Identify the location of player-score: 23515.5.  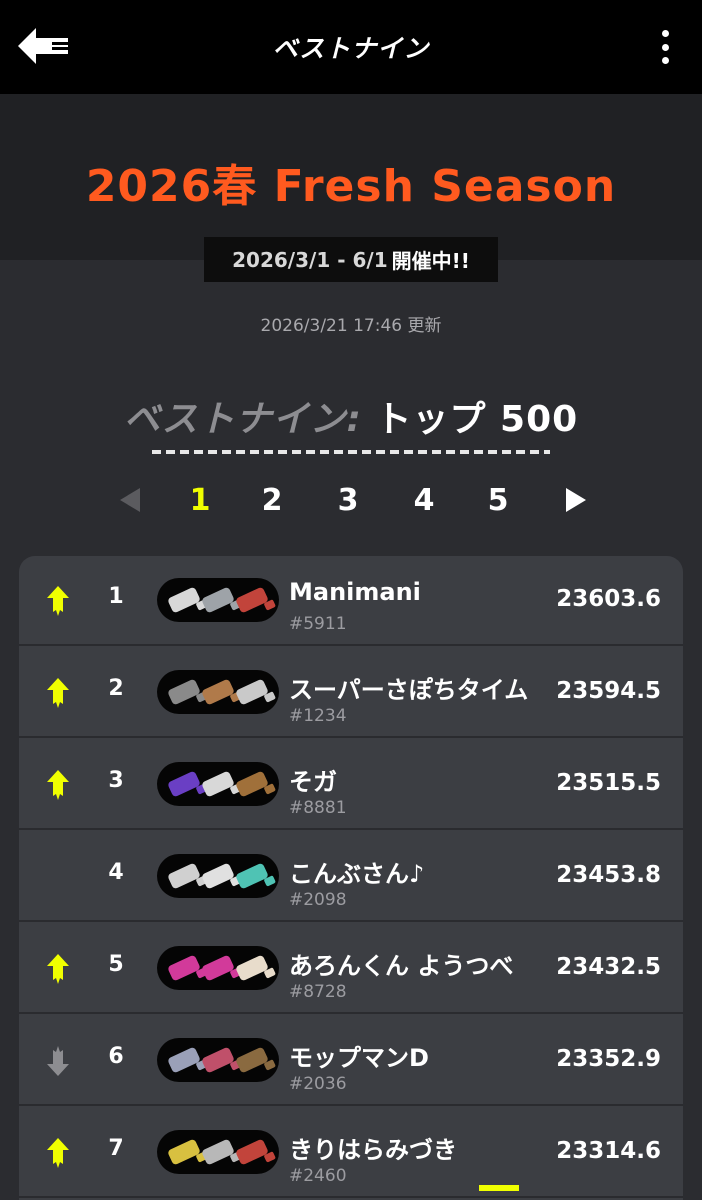
(608, 783).